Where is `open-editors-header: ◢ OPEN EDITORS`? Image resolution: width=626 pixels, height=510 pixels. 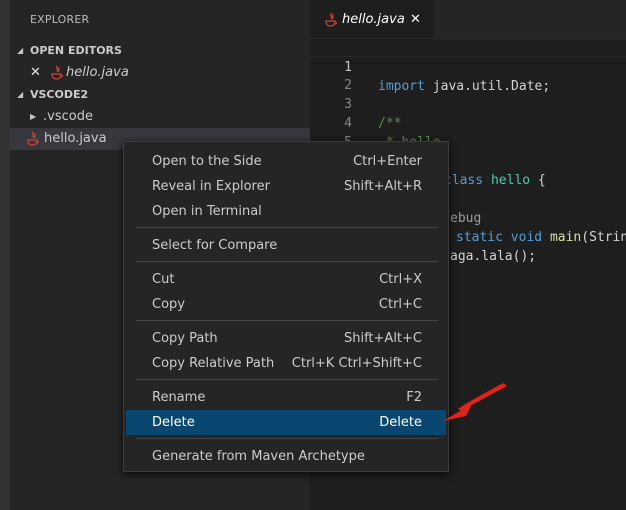
open-editors-header: ◢ OPEN EDITORS is located at coordinates (160, 51).